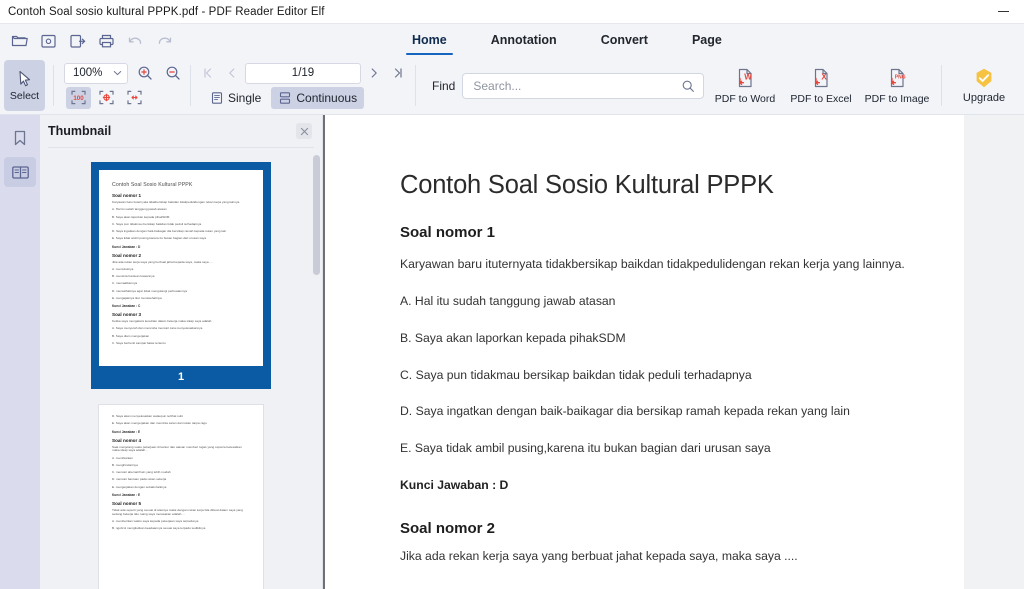 This screenshot has height=589, width=1024. I want to click on pdf-to-excel-button: X PDF to Excel, so click(821, 85).